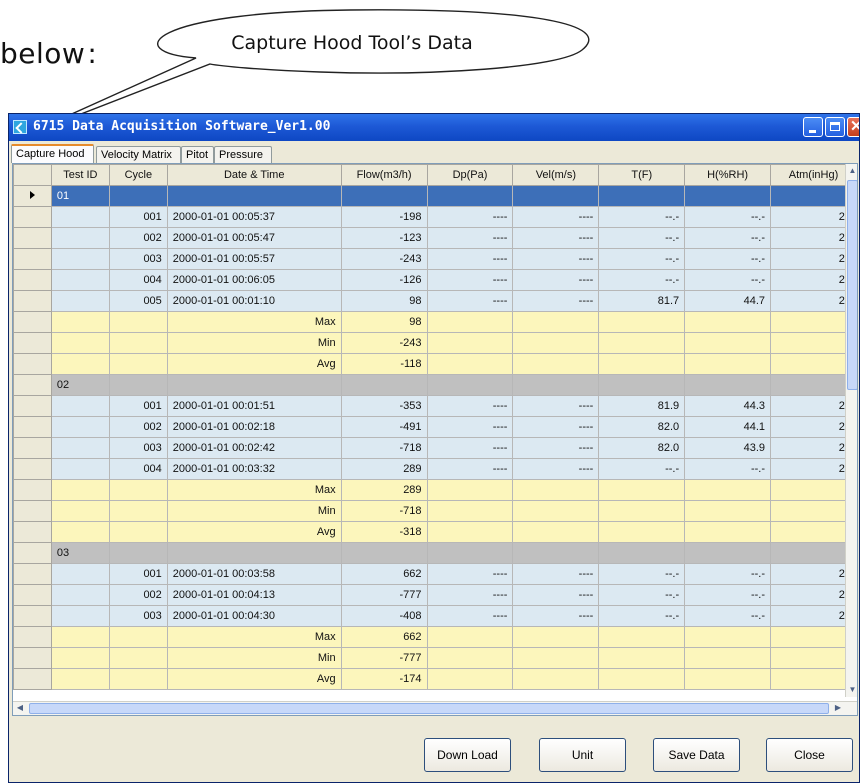 The image size is (862, 783). What do you see at coordinates (384, 490) in the screenshot?
I see `table-cell: 289` at bounding box center [384, 490].